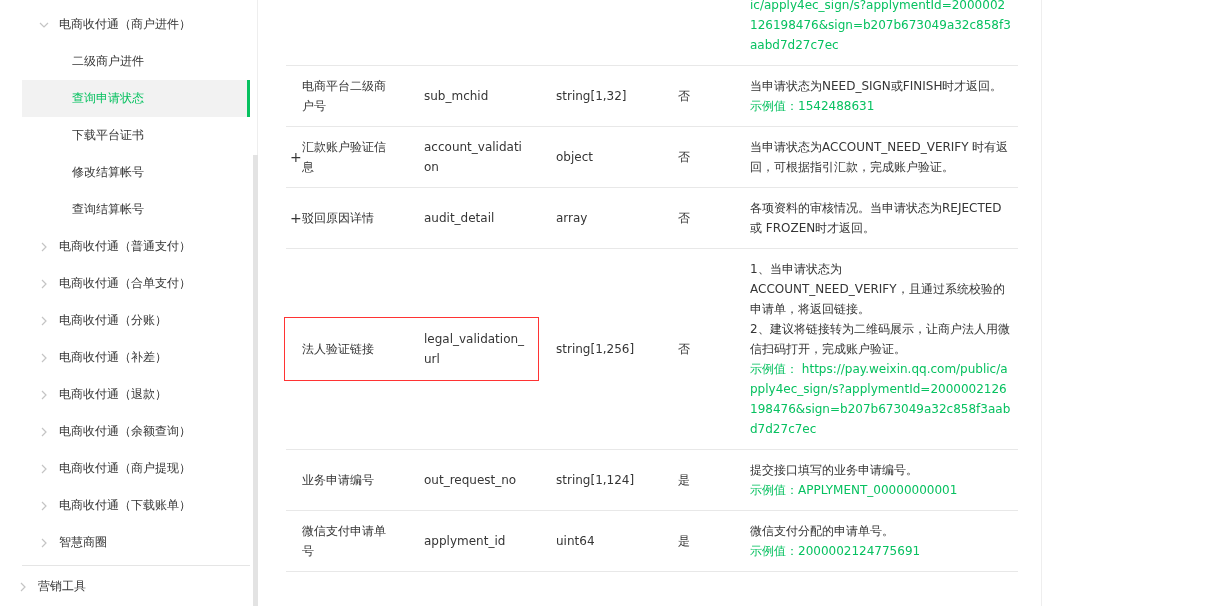 The image size is (1226, 606). I want to click on example-value: 示例值： https://pay.weixin.qq.com/public/apply4ec_sign/s?applymentId=2000002126198476&sign=b207b673049a32c858f3aabd7d27c7ec, so click(881, 399).